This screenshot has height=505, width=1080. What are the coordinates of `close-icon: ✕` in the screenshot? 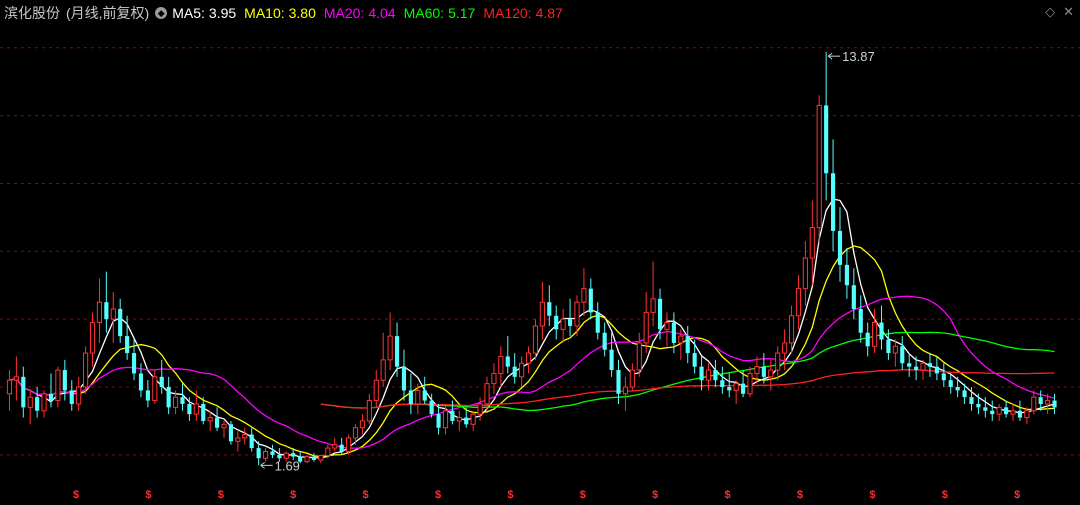 It's located at (1068, 12).